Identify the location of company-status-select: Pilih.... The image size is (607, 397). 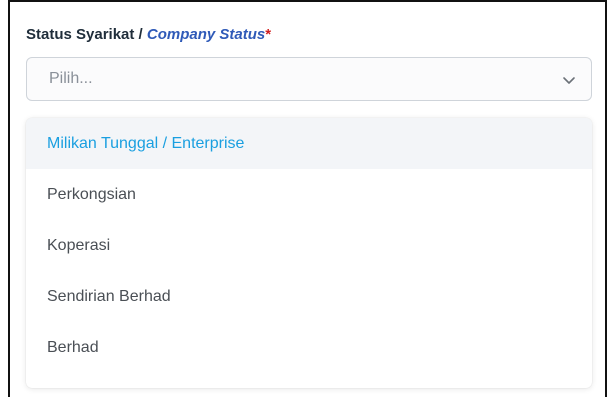
(309, 79).